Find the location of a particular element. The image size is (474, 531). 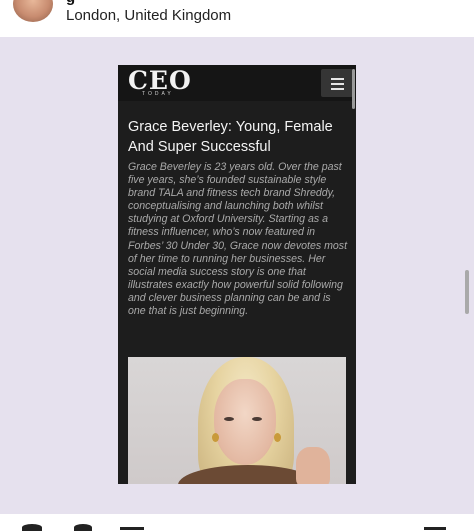

like-icon is located at coordinates (32, 527).